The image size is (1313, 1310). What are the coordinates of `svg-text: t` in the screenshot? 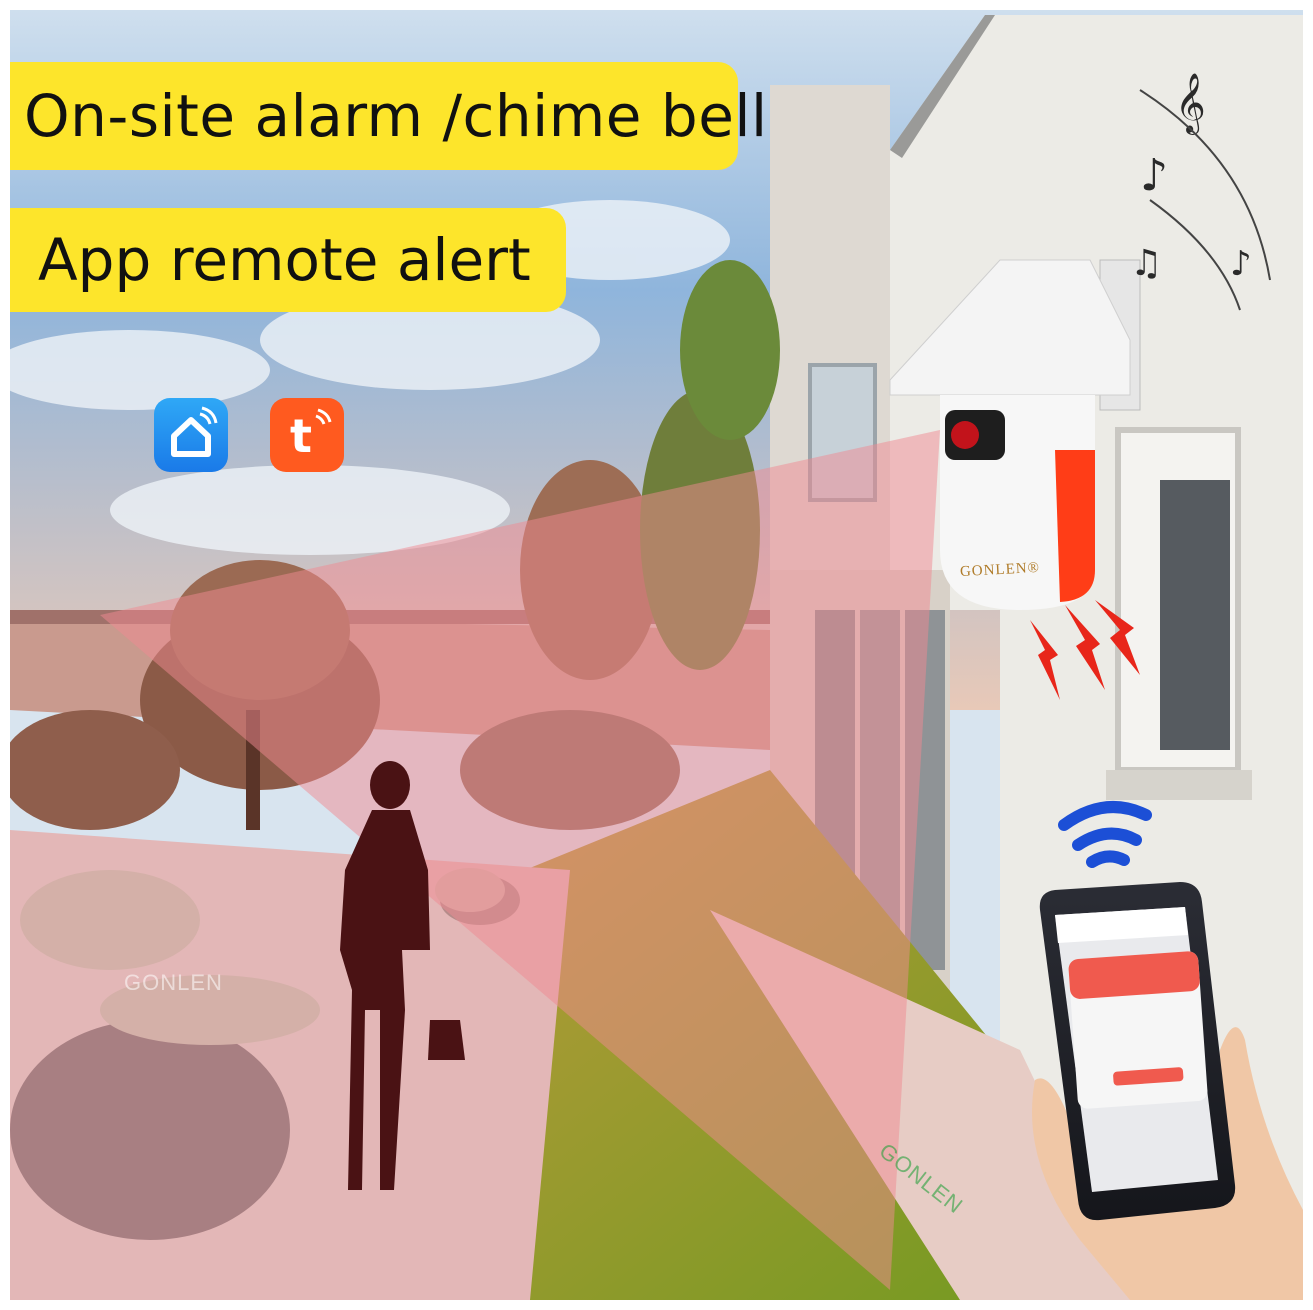 It's located at (301, 436).